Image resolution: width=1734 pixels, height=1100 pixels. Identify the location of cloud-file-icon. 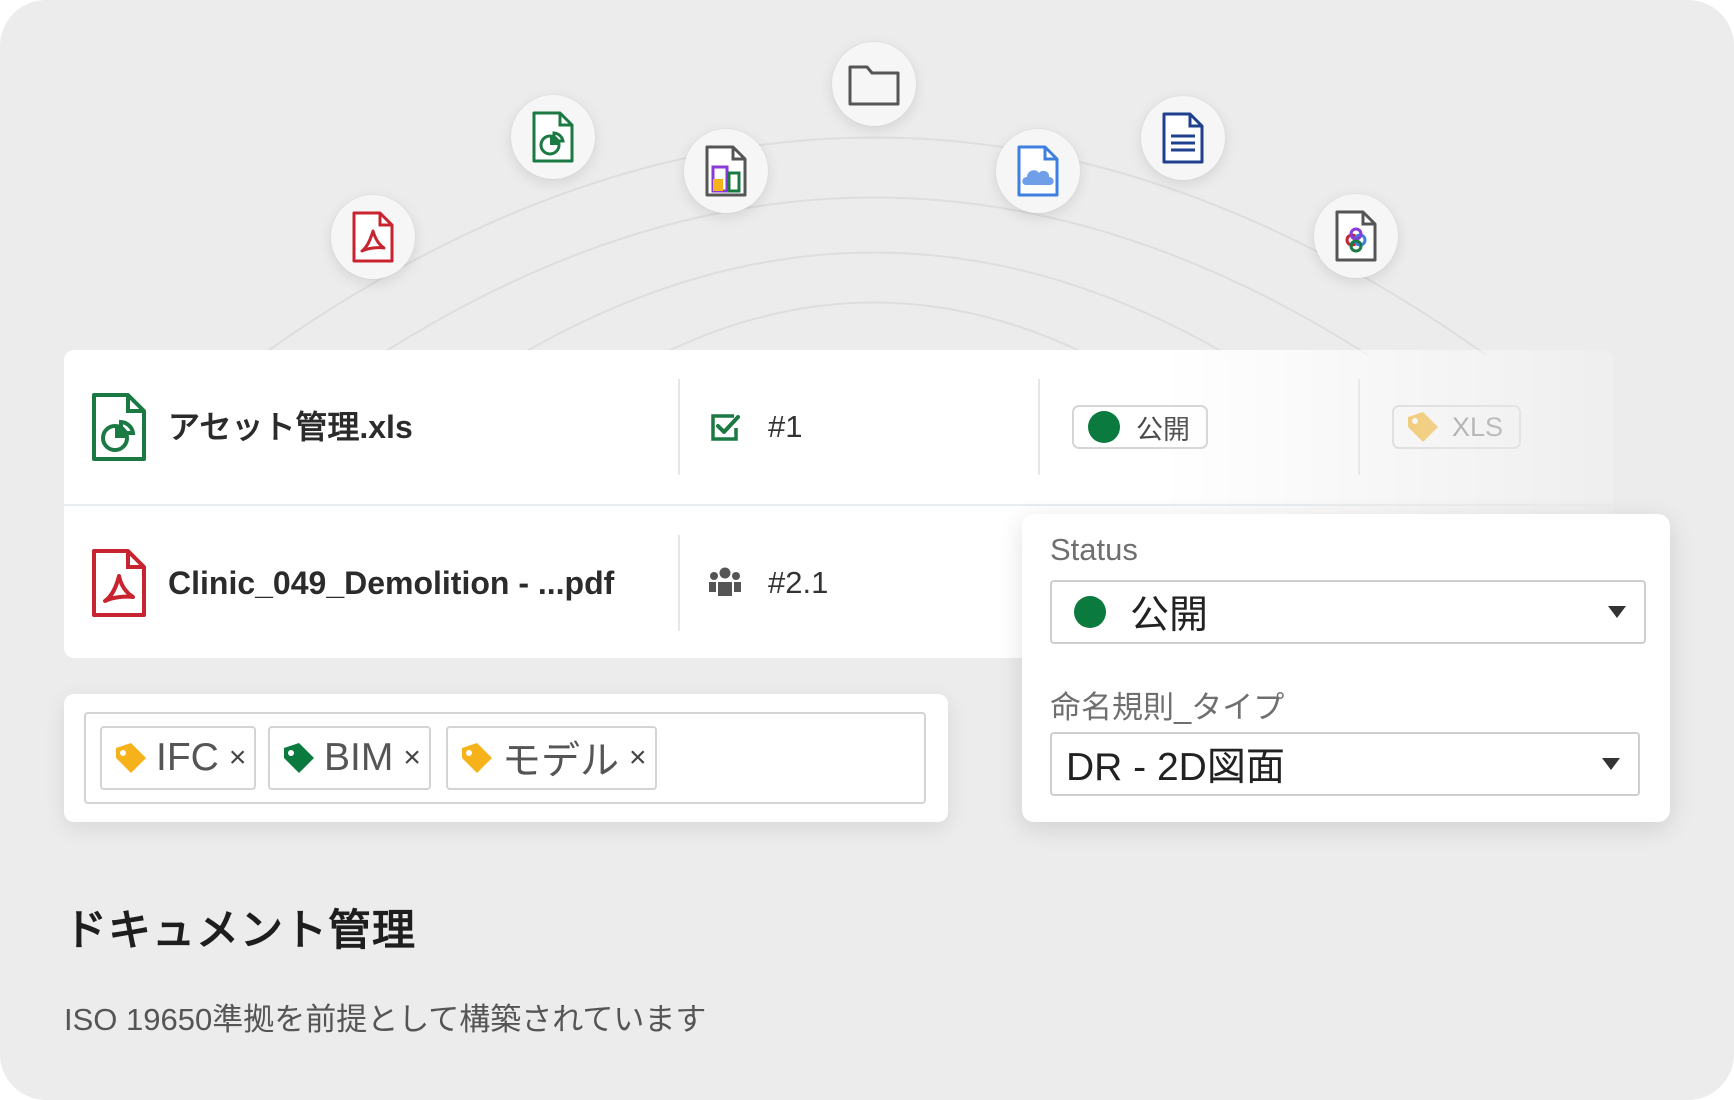
(1038, 171).